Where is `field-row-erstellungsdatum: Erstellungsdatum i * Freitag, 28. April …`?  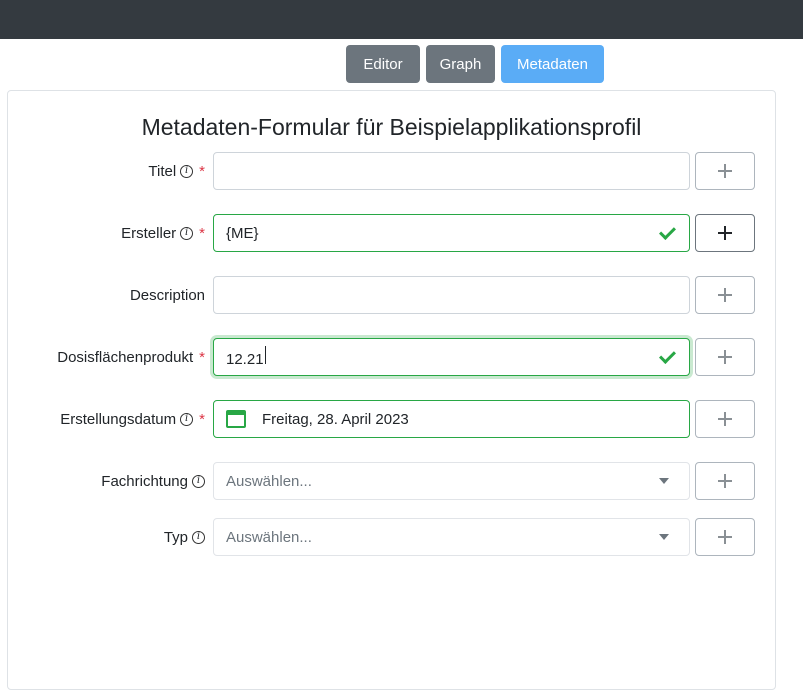 field-row-erstellungsdatum: Erstellungsdatum i * Freitag, 28. April … is located at coordinates (401, 419).